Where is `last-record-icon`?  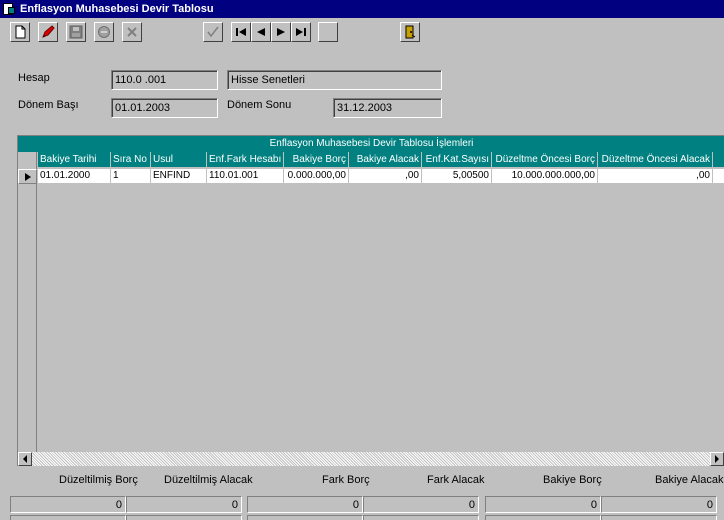 last-record-icon is located at coordinates (301, 32).